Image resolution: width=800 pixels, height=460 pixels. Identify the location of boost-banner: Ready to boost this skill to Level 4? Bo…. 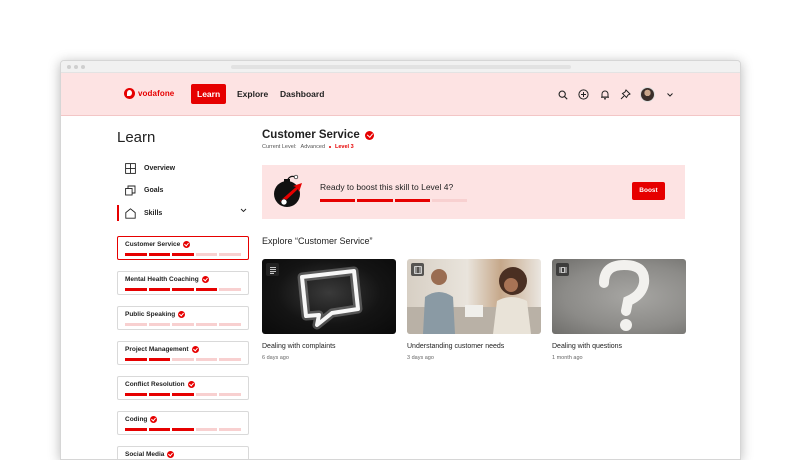
(473, 192).